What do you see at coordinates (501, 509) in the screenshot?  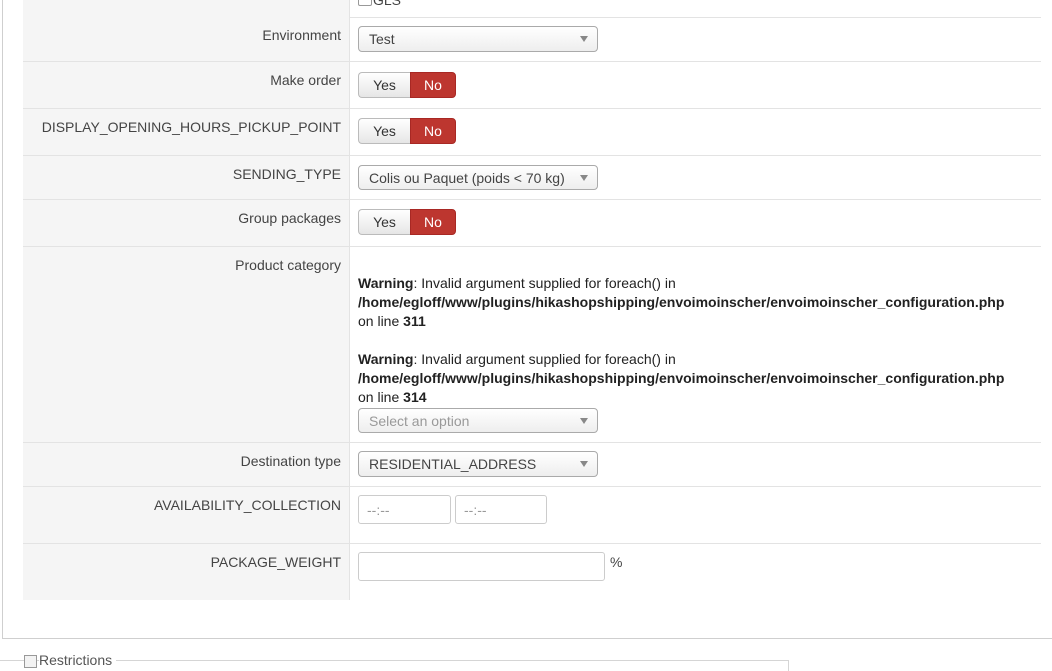 I see `availability-to-input: --:--` at bounding box center [501, 509].